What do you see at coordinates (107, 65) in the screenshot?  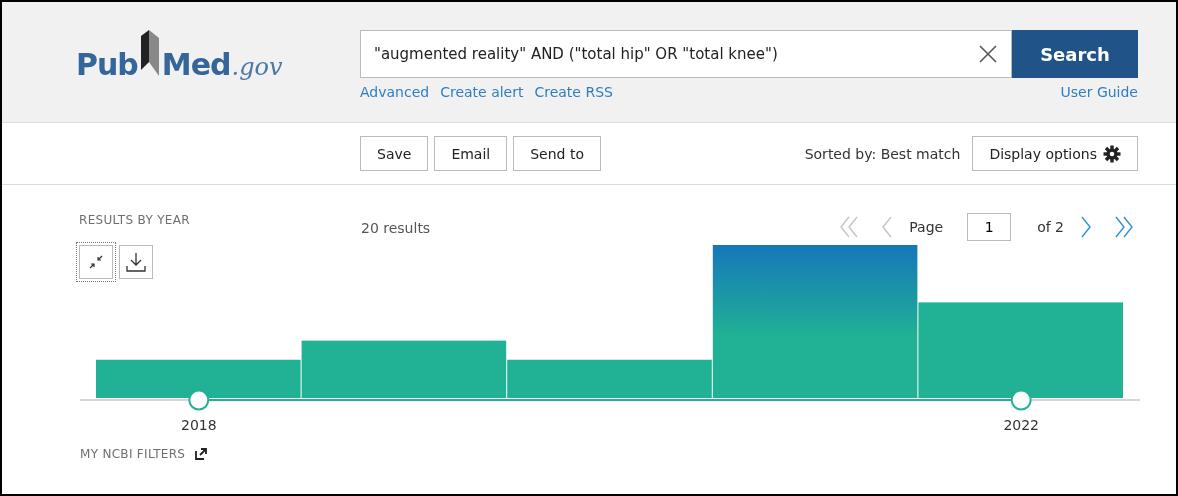 I see `logo-text: Pub` at bounding box center [107, 65].